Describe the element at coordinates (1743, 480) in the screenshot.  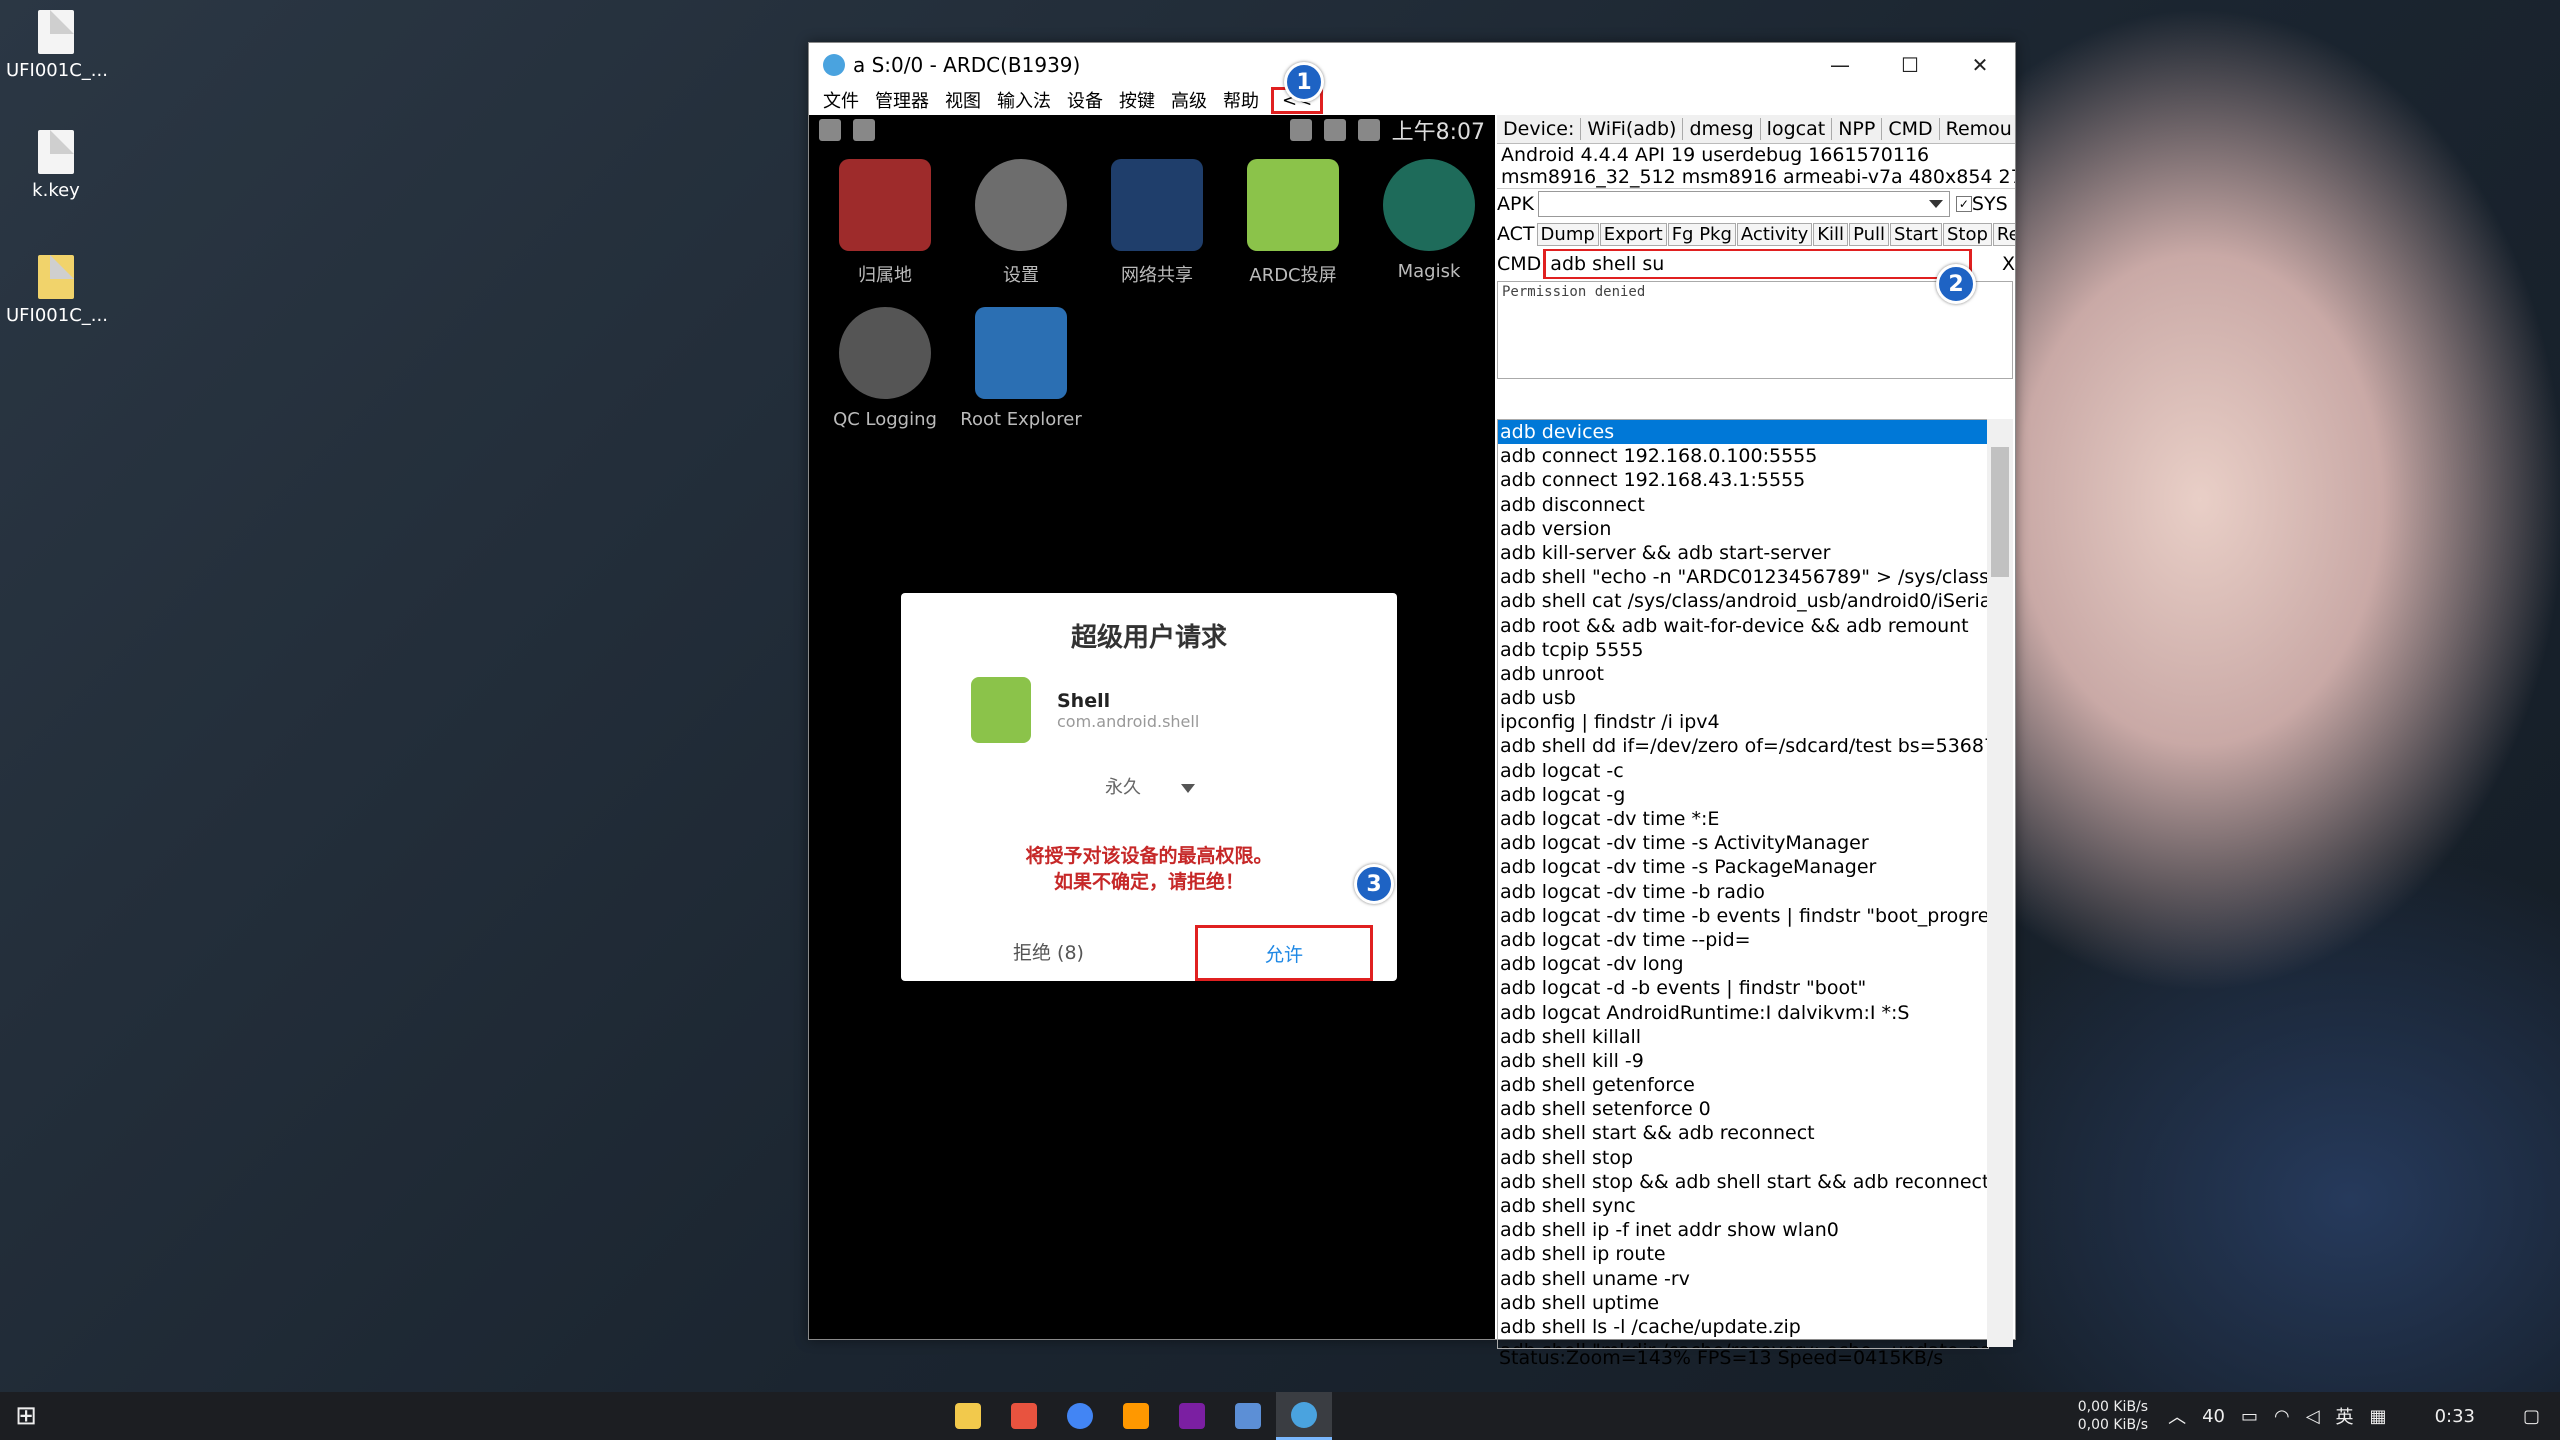
I see `command-list-item: adb connect 192.168.43.1:5555` at that location.